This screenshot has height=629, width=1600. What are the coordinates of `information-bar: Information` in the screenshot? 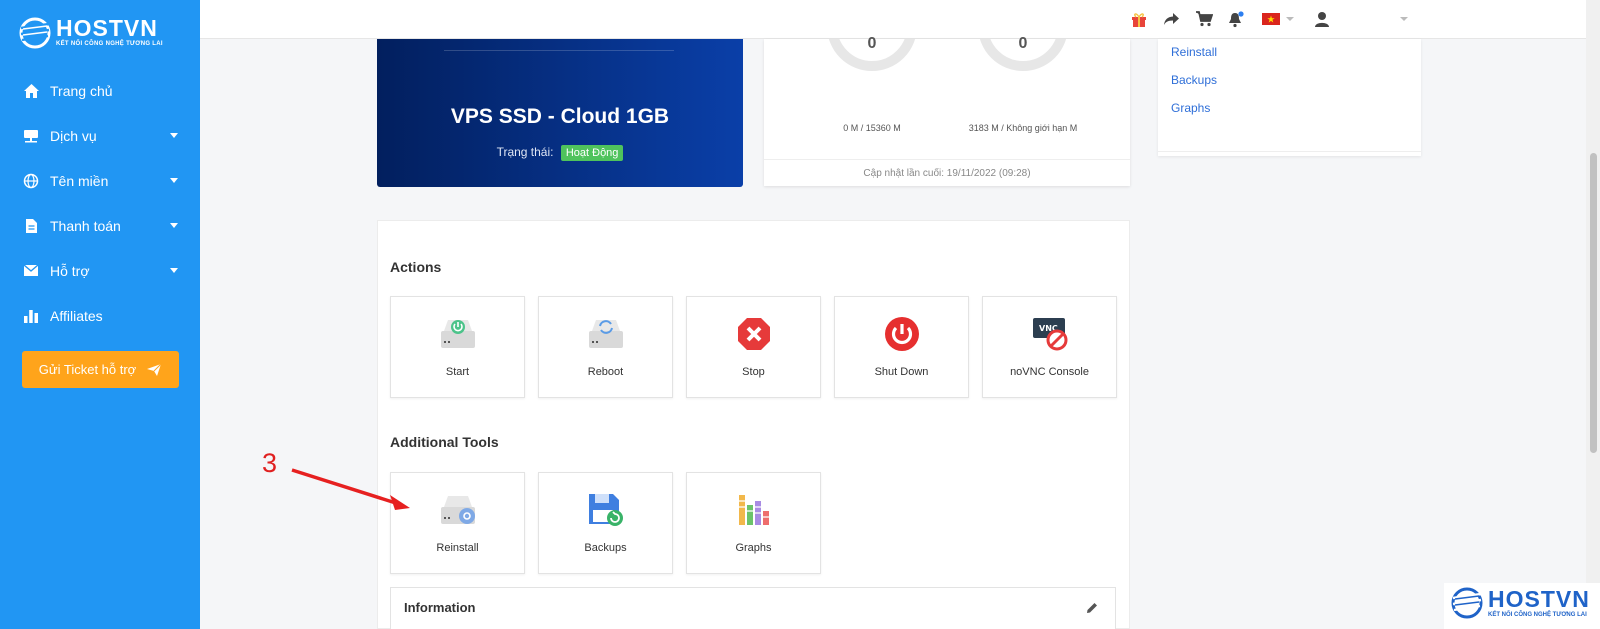 It's located at (753, 608).